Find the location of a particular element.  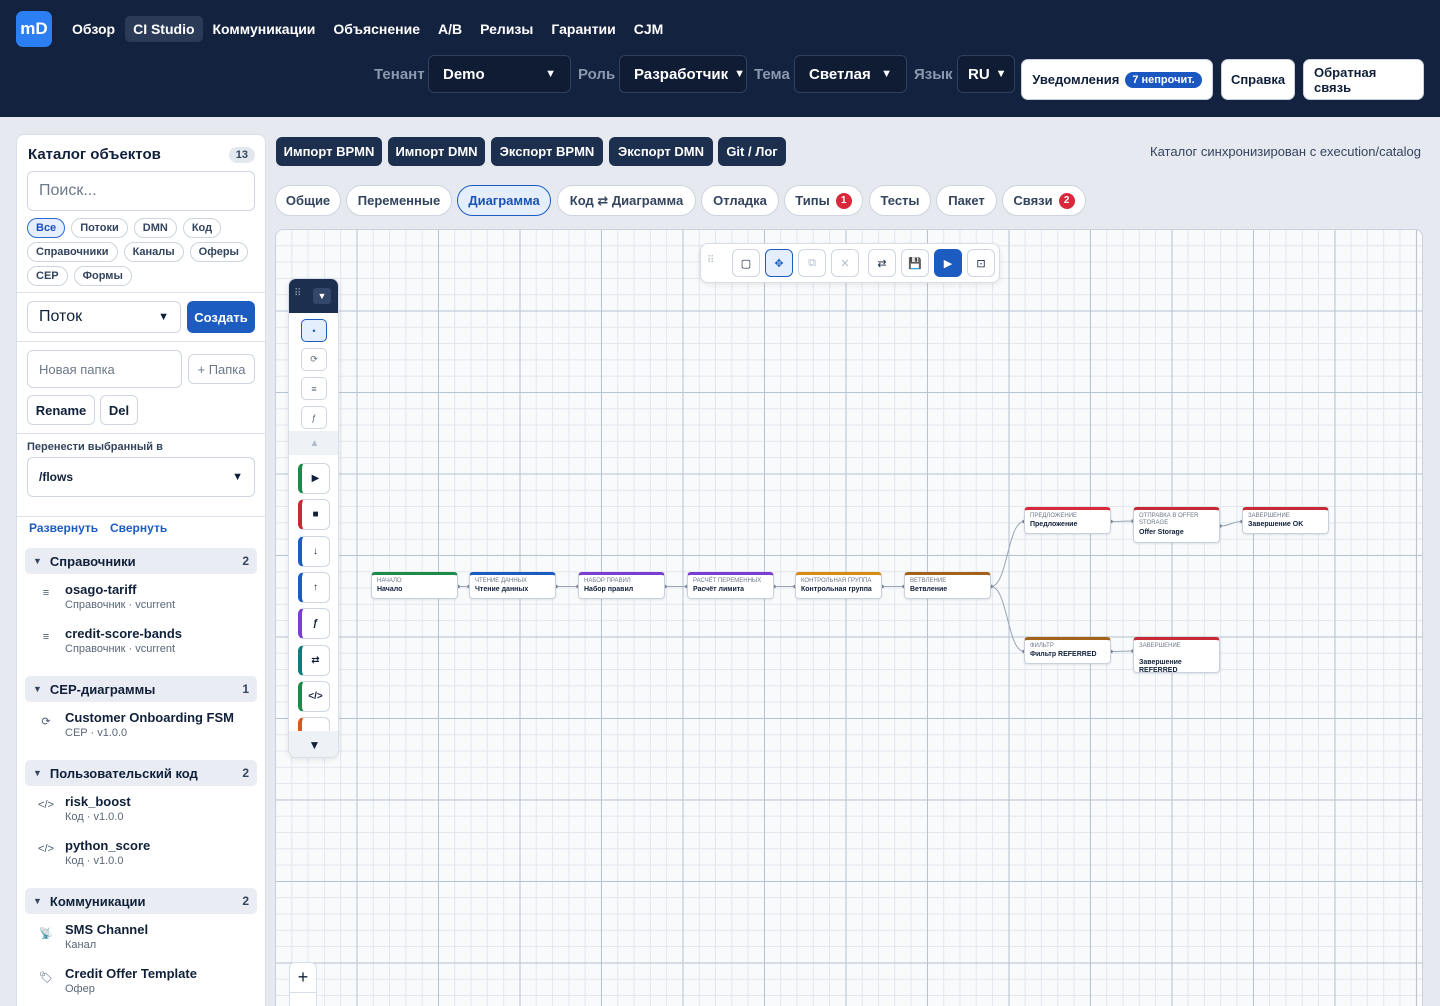

theme-select: Светлая ▼ is located at coordinates (850, 74).